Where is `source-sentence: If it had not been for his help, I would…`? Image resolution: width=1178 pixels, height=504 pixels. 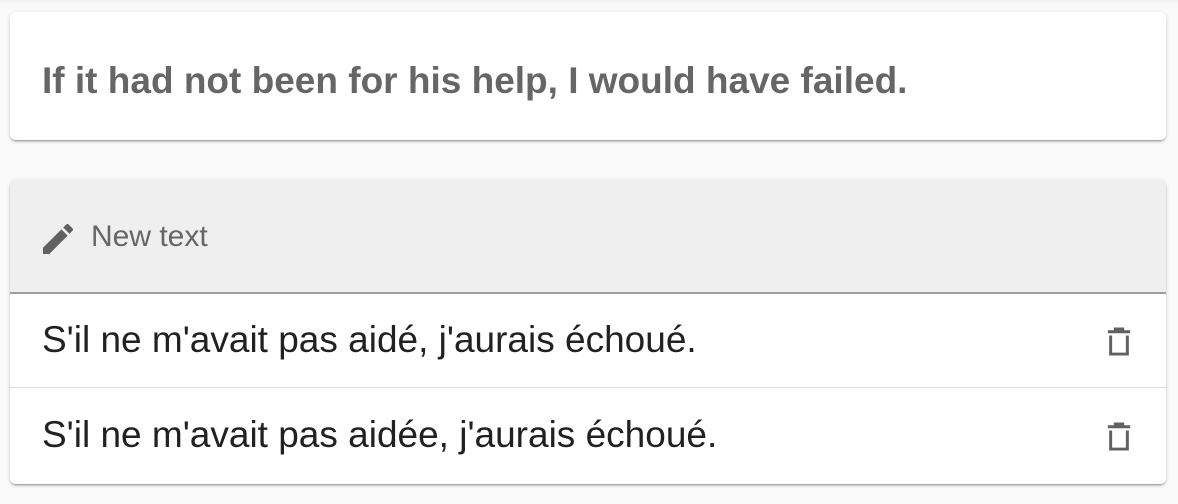 source-sentence: If it had not been for his help, I would… is located at coordinates (475, 80).